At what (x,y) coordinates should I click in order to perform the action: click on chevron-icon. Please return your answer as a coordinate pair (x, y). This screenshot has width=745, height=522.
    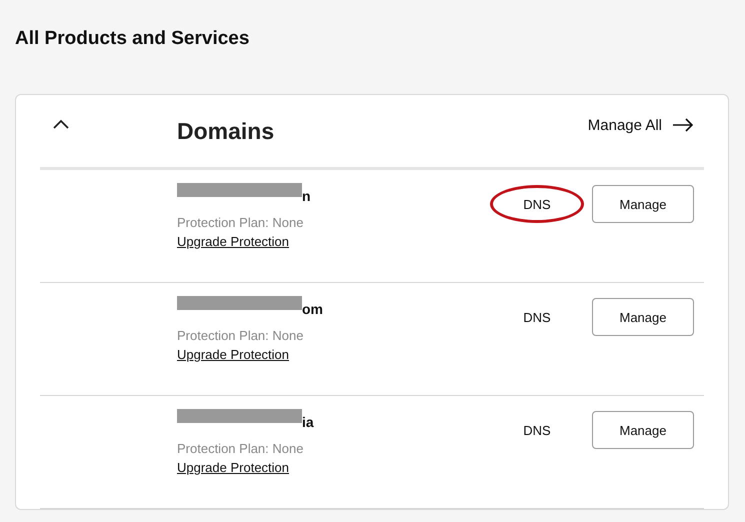
    Looking at the image, I should click on (61, 124).